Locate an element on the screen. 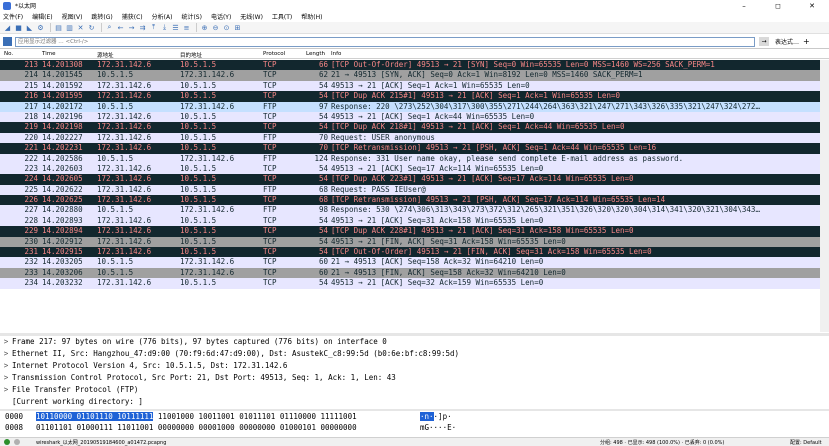 The height and width of the screenshot is (446, 829). packet-destination: 172.31.142.6 is located at coordinates (207, 272).